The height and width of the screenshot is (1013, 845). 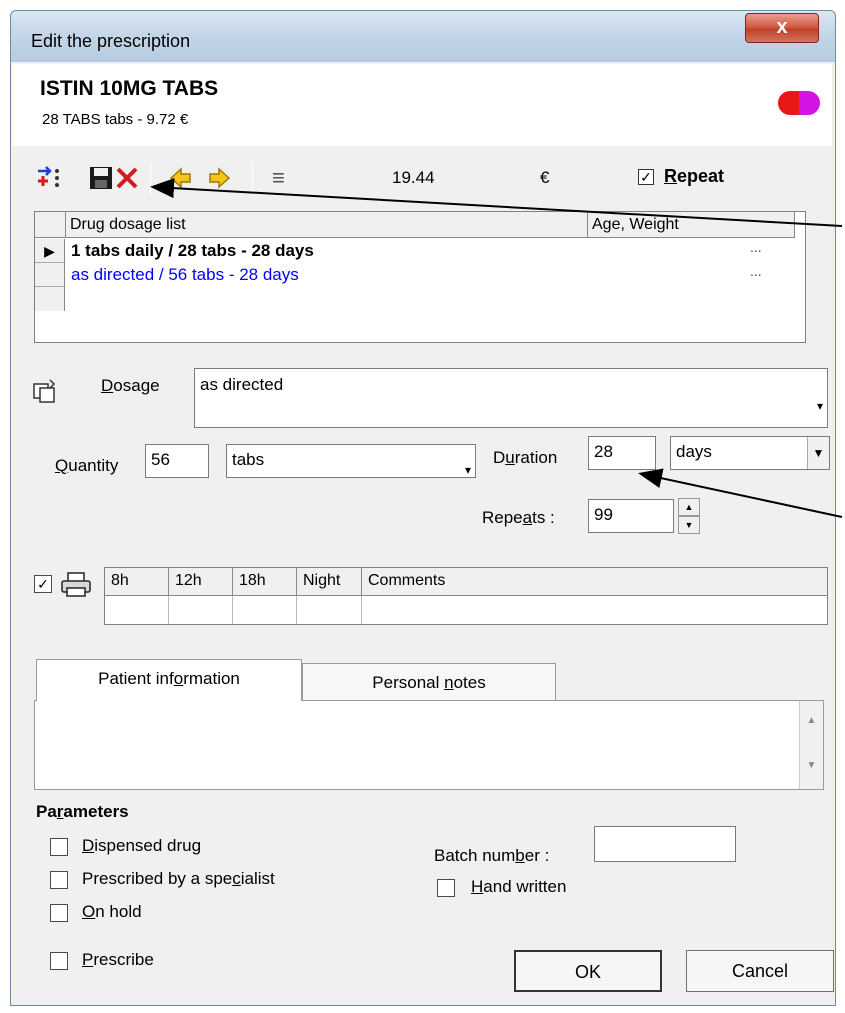 What do you see at coordinates (59, 880) in the screenshot?
I see `prescribed-by-specialist-checkbox` at bounding box center [59, 880].